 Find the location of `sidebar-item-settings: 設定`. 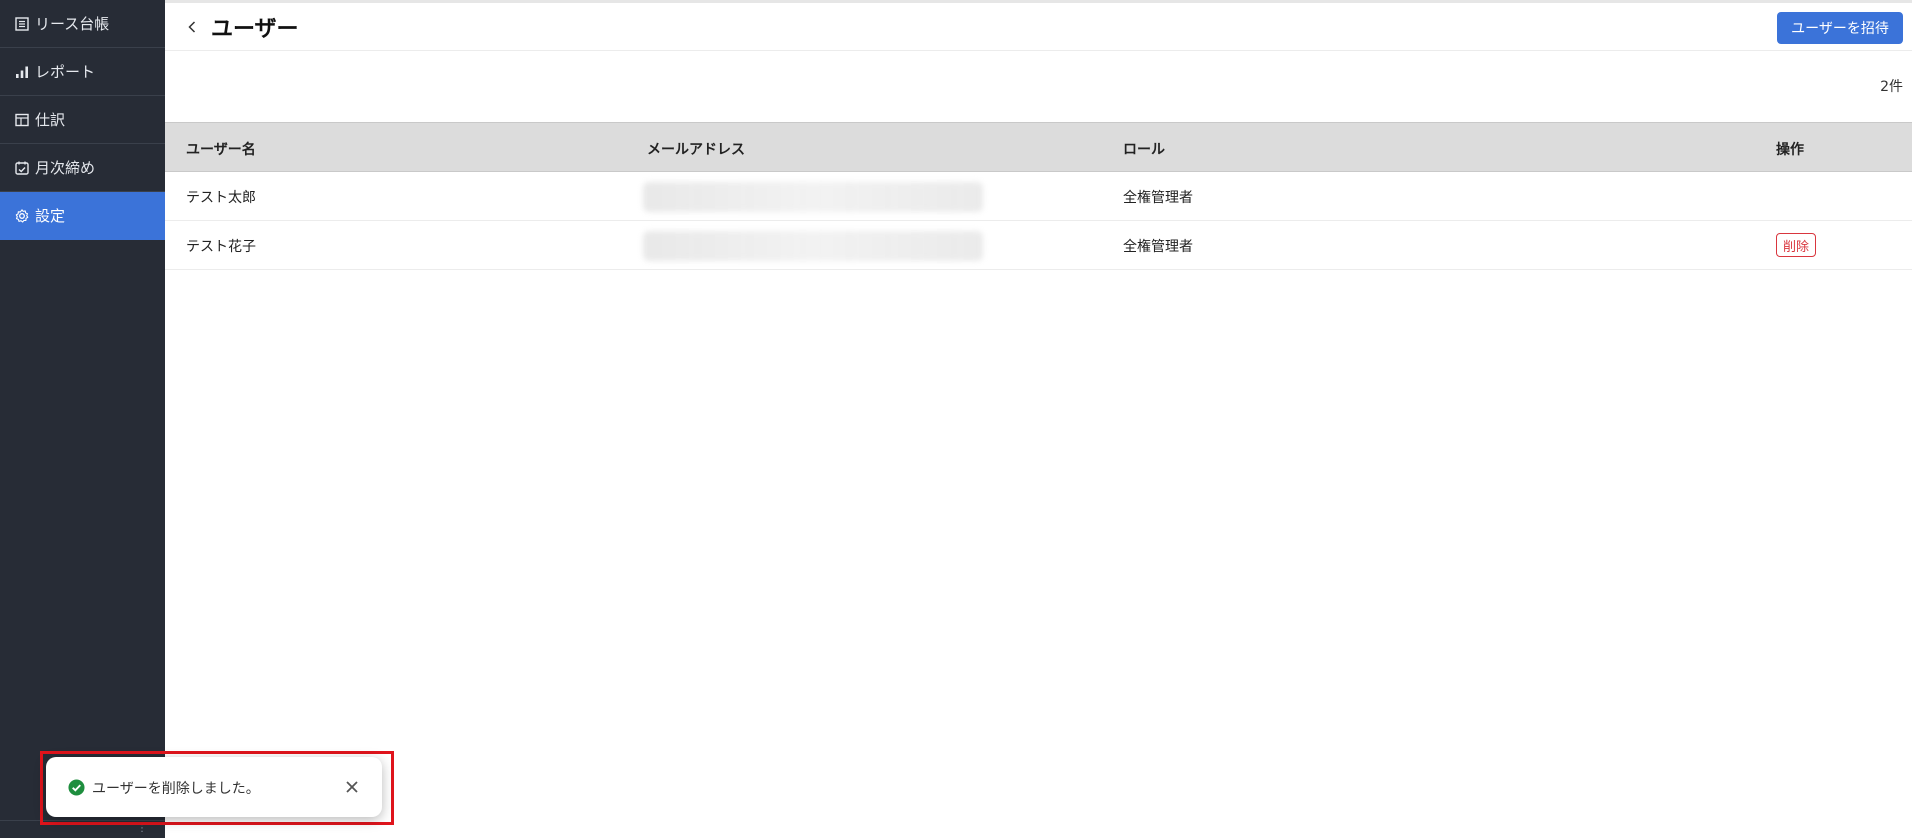

sidebar-item-settings: 設定 is located at coordinates (82, 216).